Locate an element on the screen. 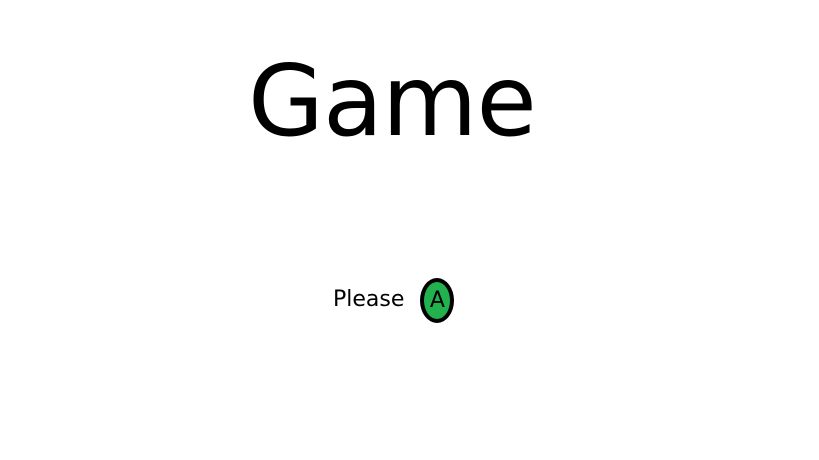 This screenshot has height=460, width=819. a-button-icon: A is located at coordinates (437, 300).